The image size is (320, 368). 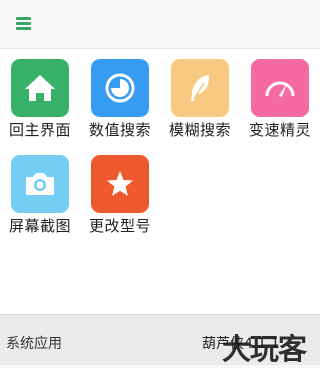 What do you see at coordinates (200, 88) in the screenshot?
I see `feather-icon` at bounding box center [200, 88].